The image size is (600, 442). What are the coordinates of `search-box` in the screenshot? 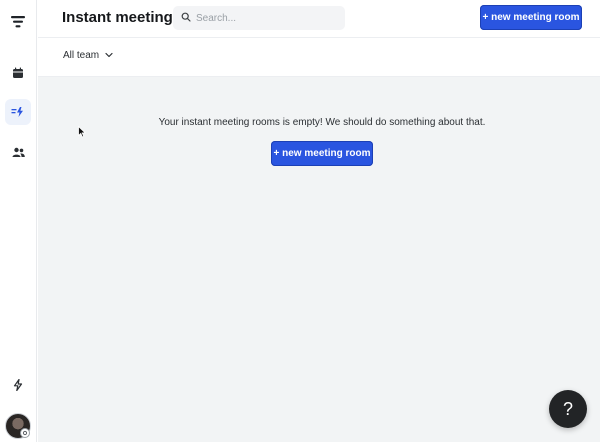 It's located at (259, 18).